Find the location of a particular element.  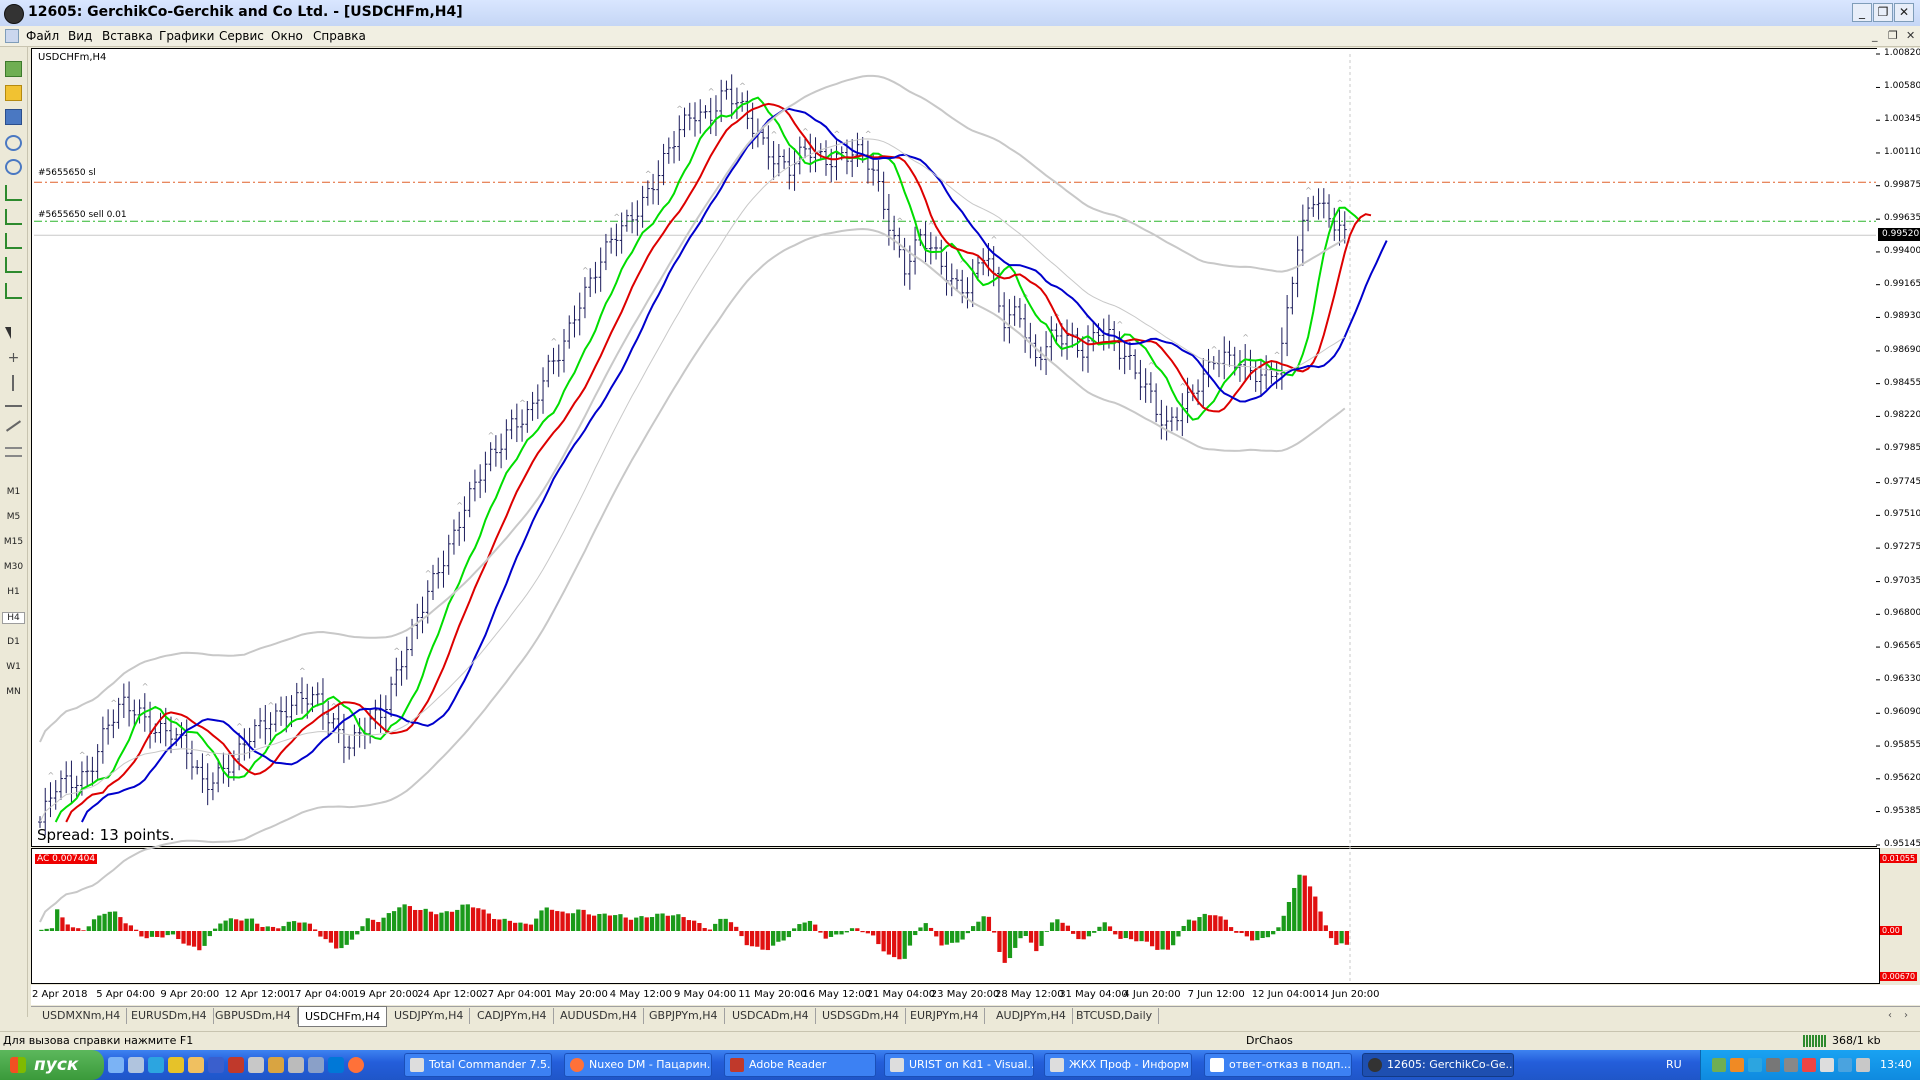

tab-scroll-left-icon: ‹ is located at coordinates (1890, 1015).